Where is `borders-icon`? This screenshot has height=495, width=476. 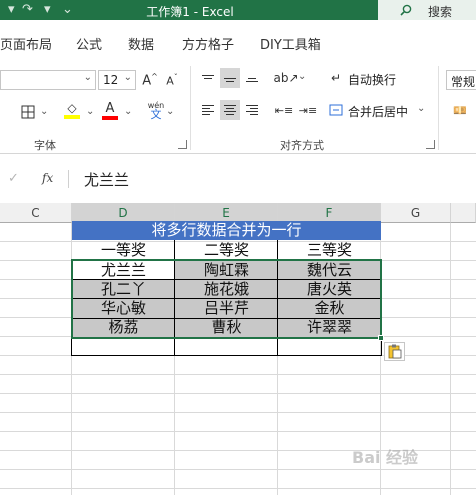 borders-icon is located at coordinates (28, 112).